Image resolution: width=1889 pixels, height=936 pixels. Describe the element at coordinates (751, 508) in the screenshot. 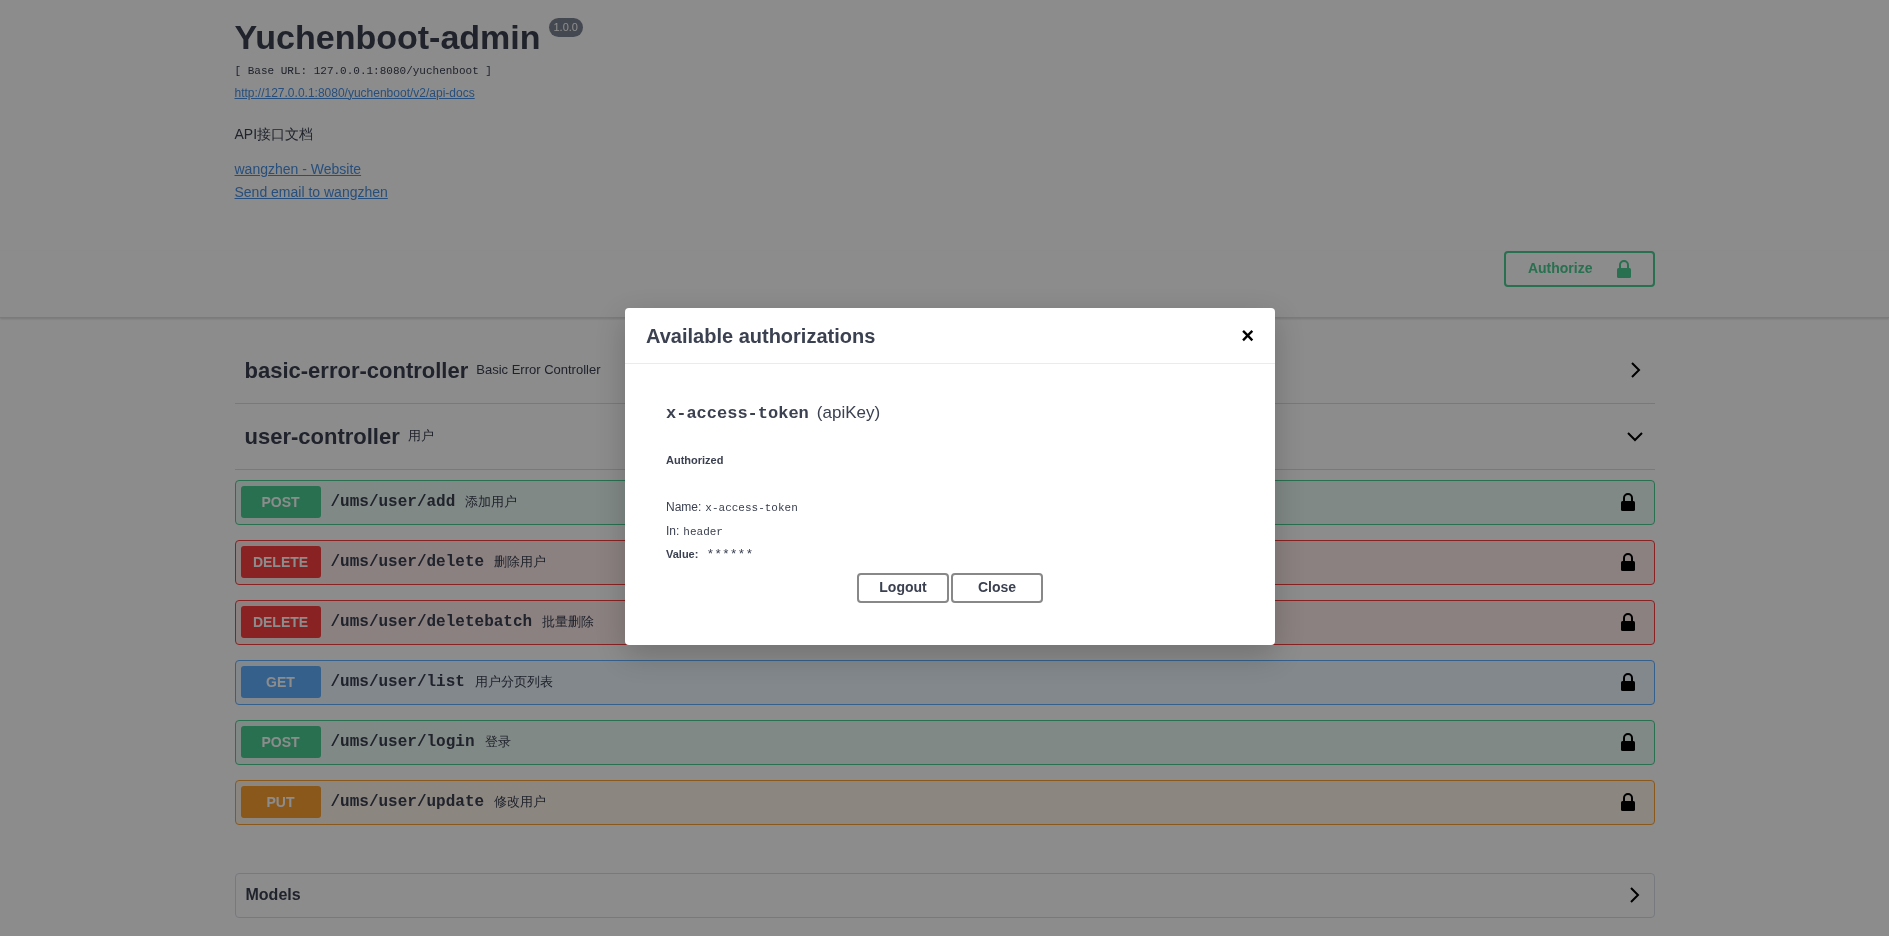

I see `name-value: x-access-token` at that location.